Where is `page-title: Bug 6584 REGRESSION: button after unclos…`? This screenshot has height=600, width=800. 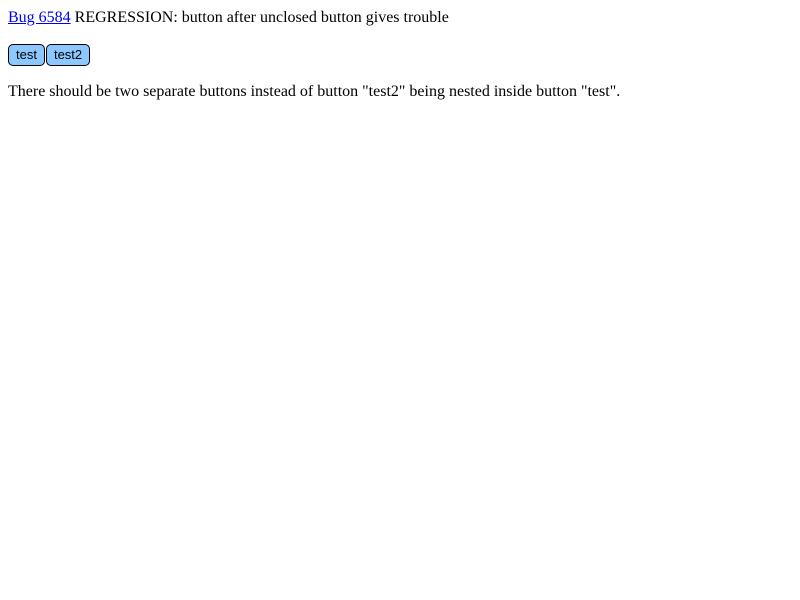 page-title: Bug 6584 REGRESSION: button after unclos… is located at coordinates (228, 18).